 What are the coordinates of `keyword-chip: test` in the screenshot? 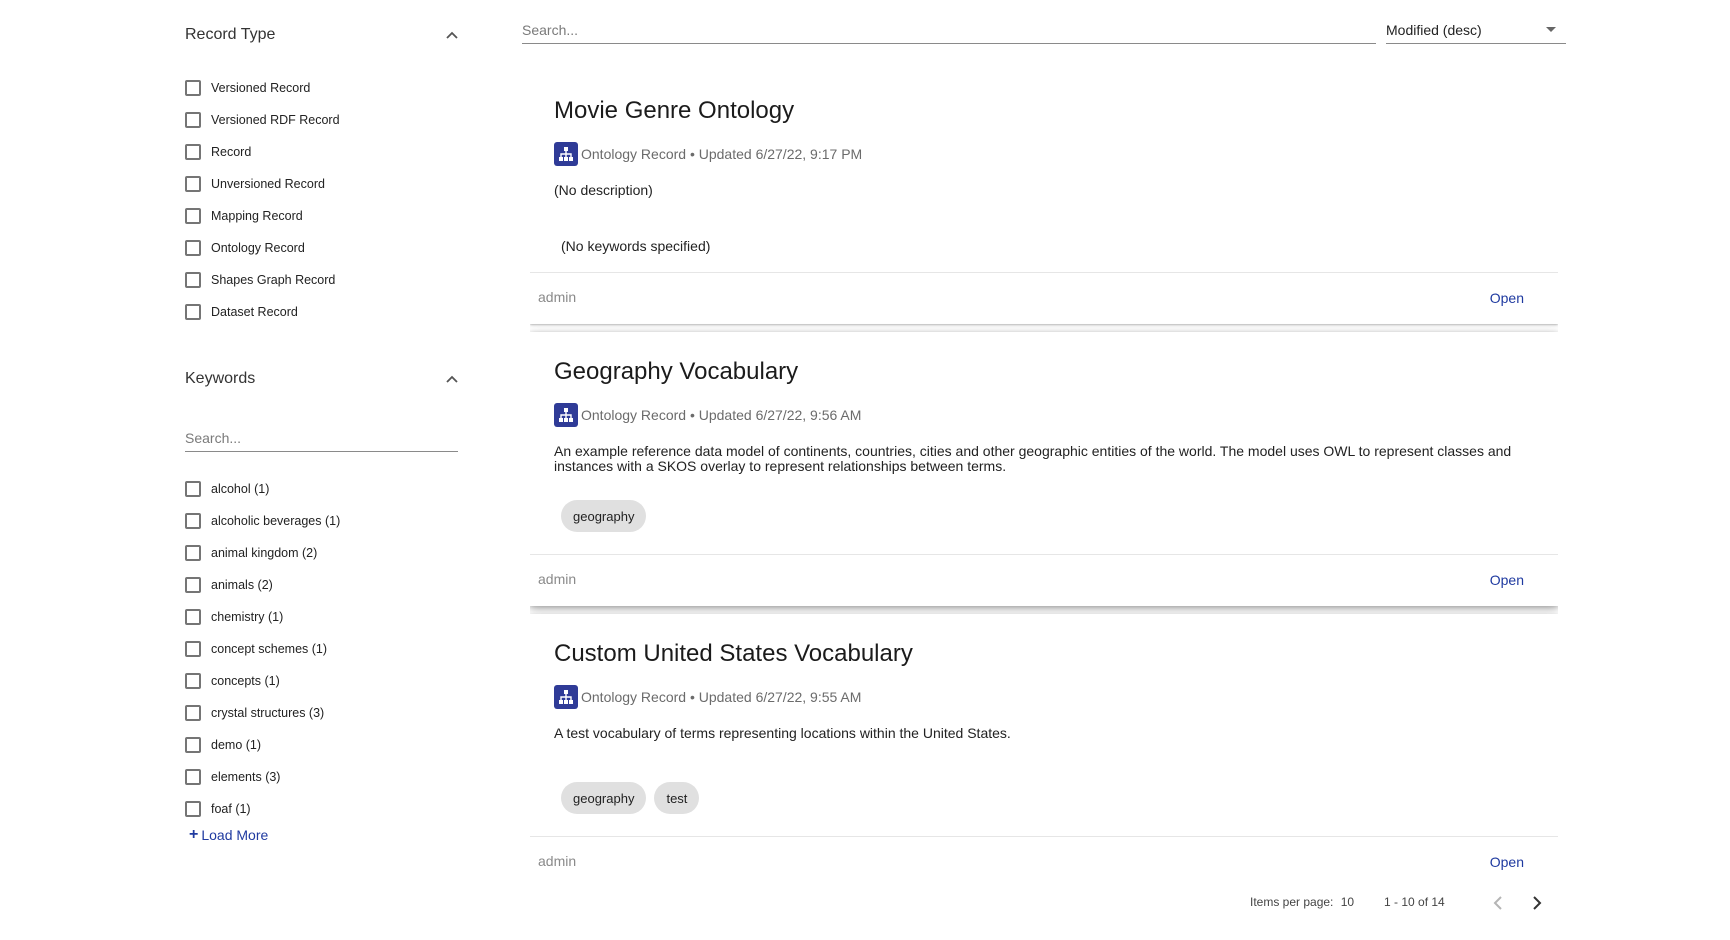 It's located at (677, 798).